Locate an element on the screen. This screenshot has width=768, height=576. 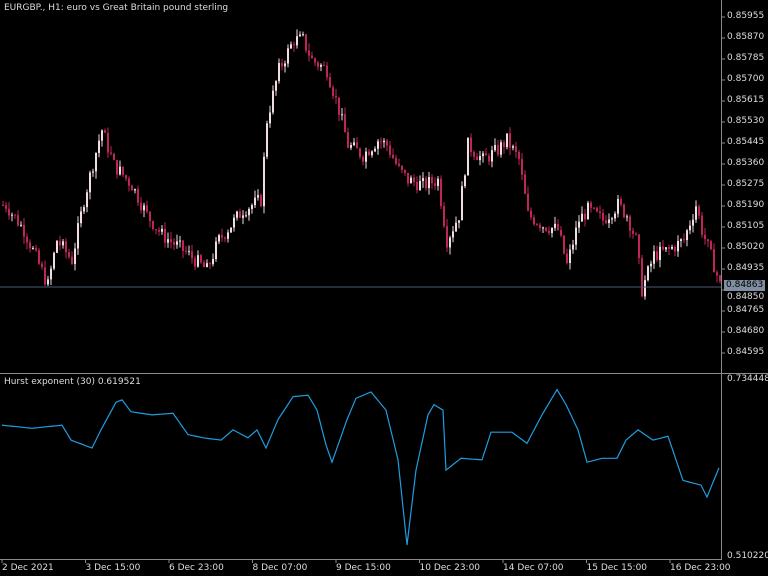
time-tick-label: 3 Dec 15:00 is located at coordinates (113, 568).